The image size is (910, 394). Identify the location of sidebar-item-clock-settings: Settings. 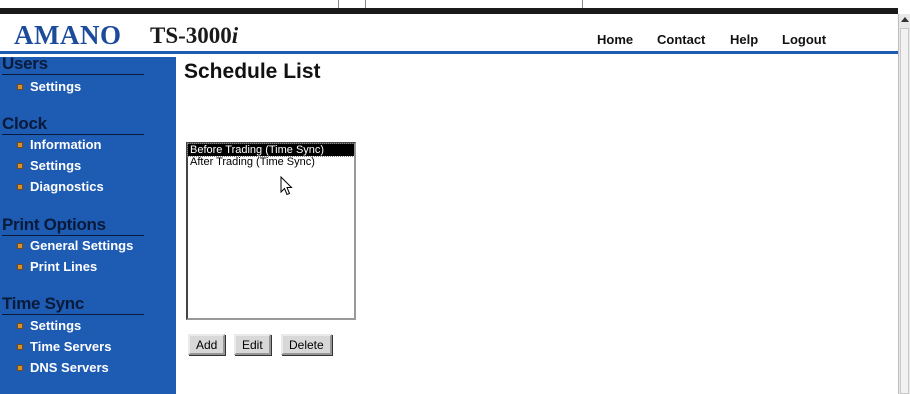
(49, 165).